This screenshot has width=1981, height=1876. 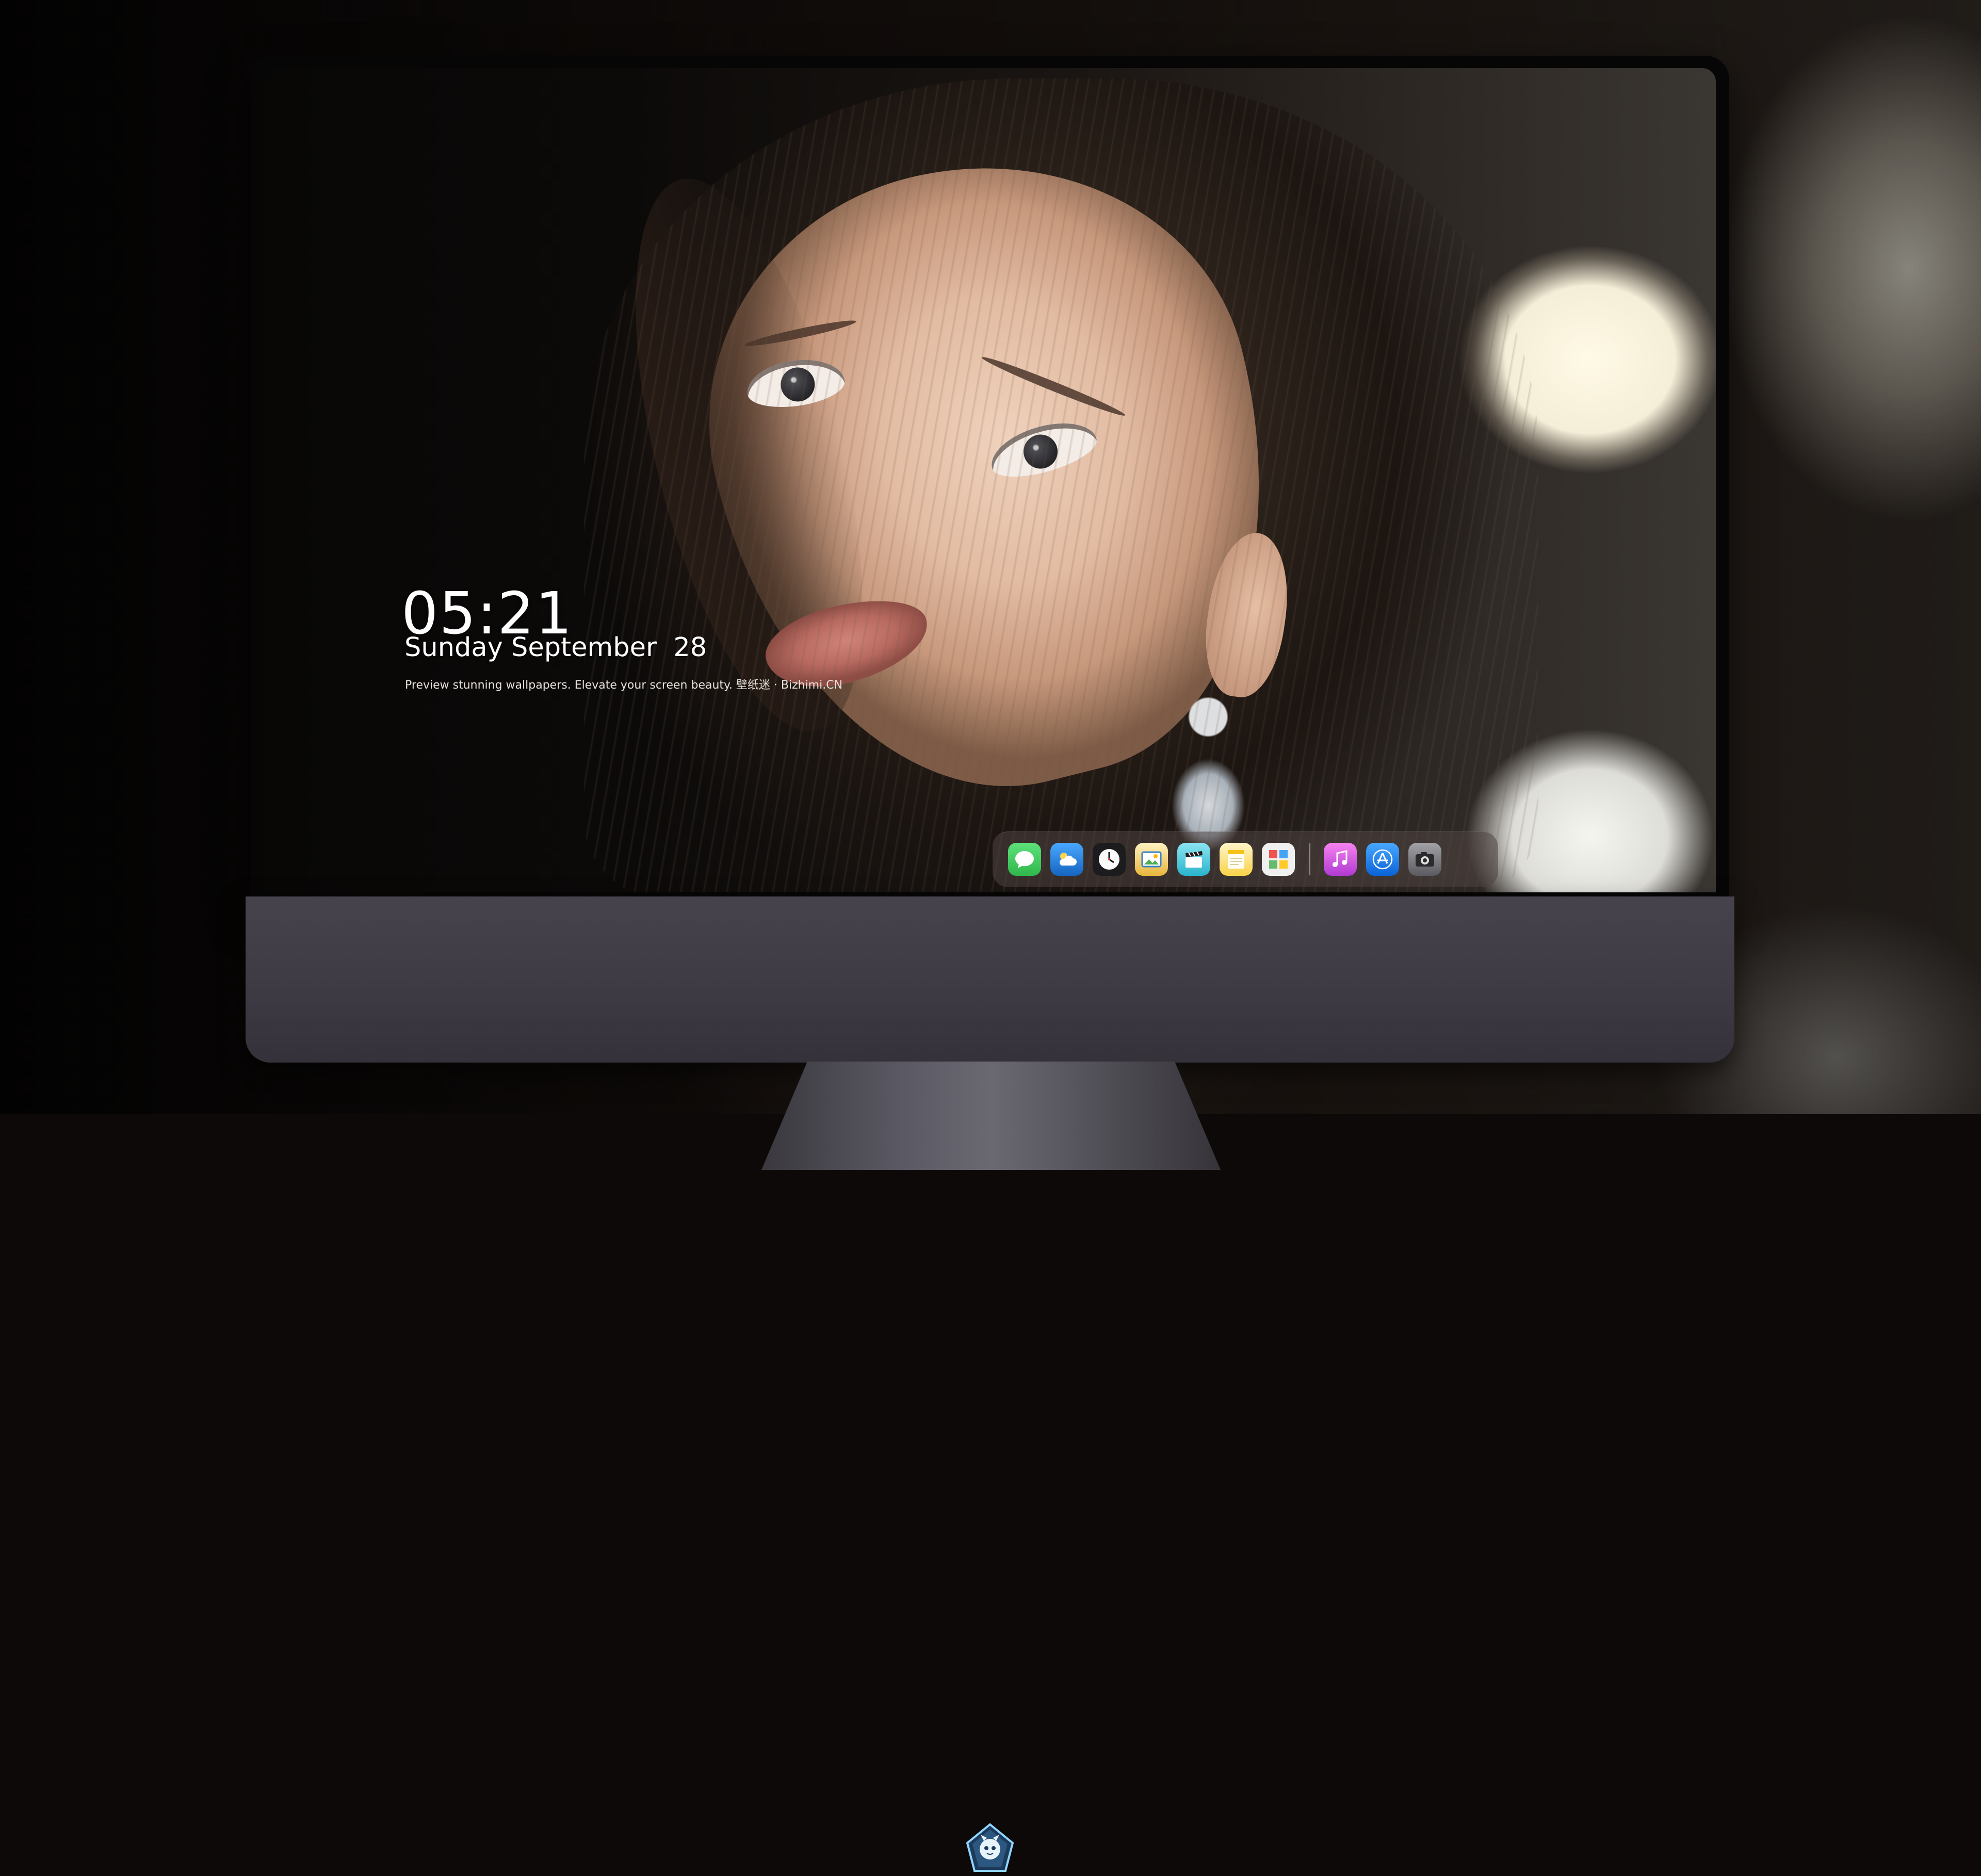 I want to click on app-store-icon, so click(x=1382, y=859).